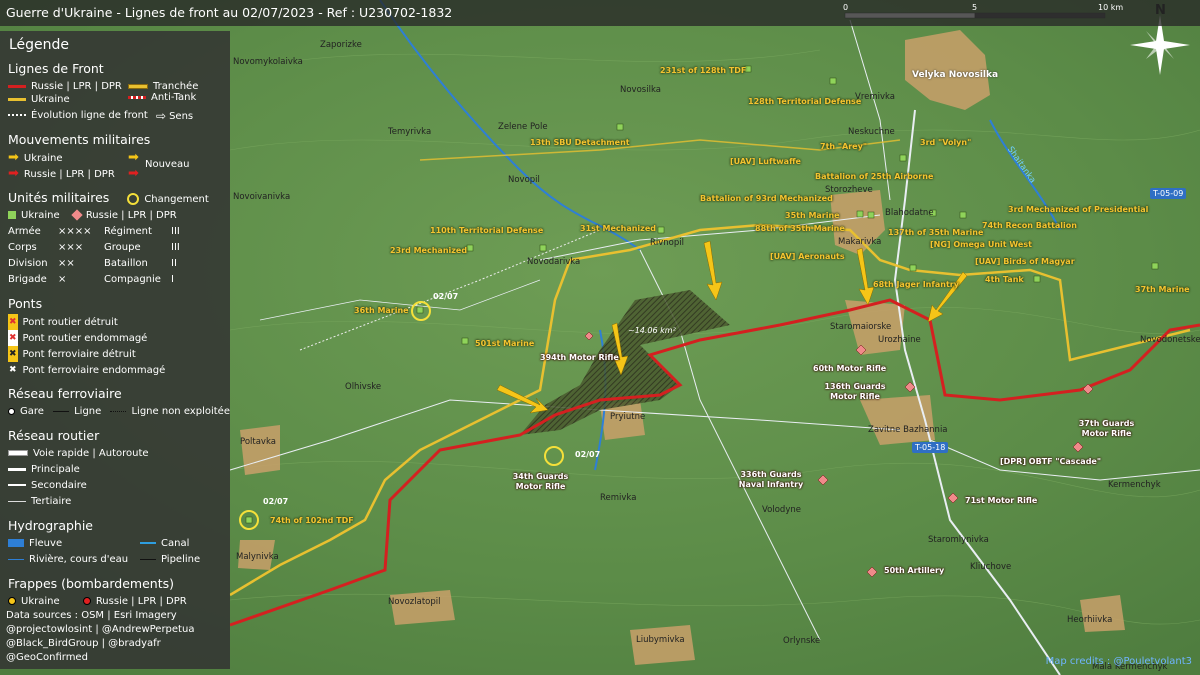 Image resolution: width=1200 pixels, height=675 pixels. I want to click on legend-row: Ukraine Anti-Tank, so click(115, 100).